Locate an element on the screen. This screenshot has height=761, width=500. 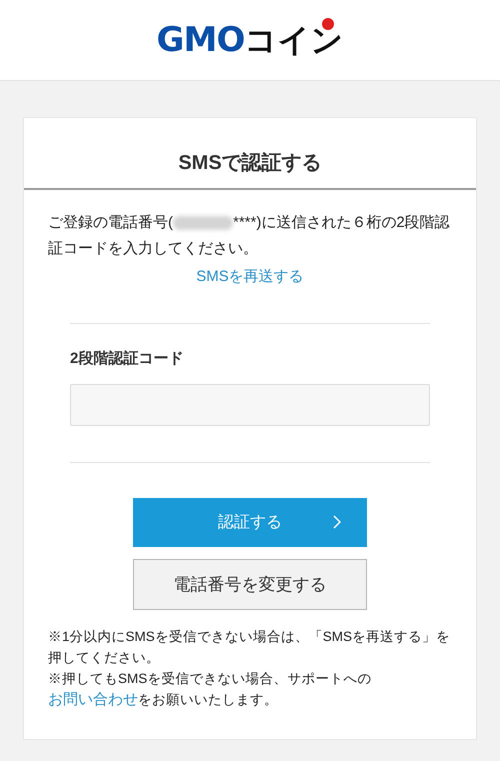
card-title: SMSで認証する is located at coordinates (250, 154).